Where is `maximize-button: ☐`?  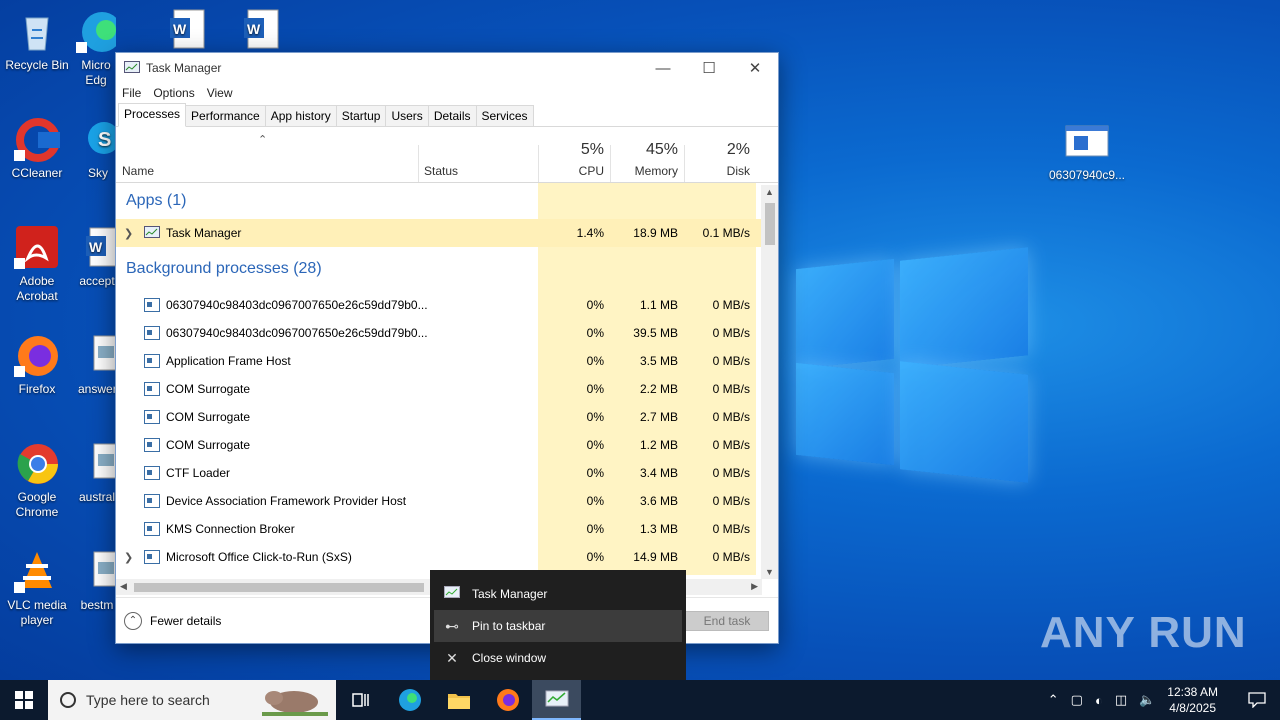
maximize-button: ☐ is located at coordinates (709, 68).